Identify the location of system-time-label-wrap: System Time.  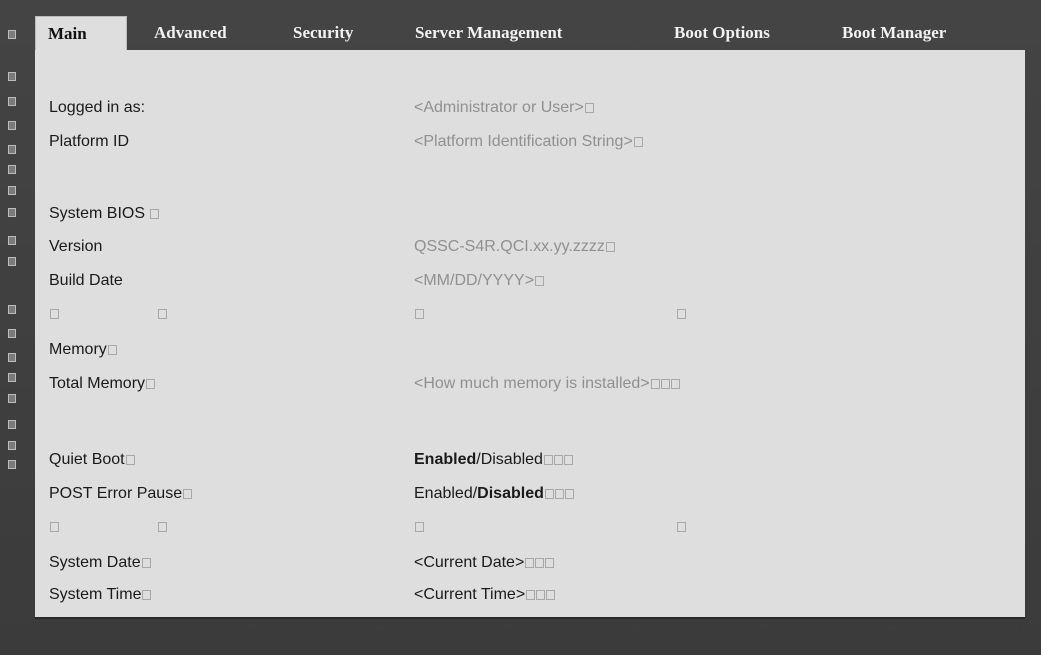
(100, 595).